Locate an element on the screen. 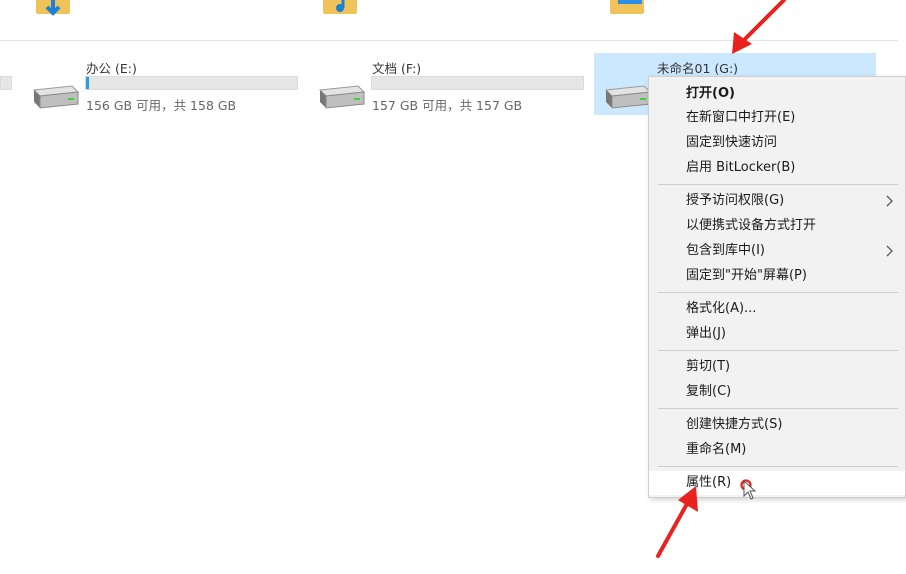  menu-item-open: 打开(O) is located at coordinates (777, 94).